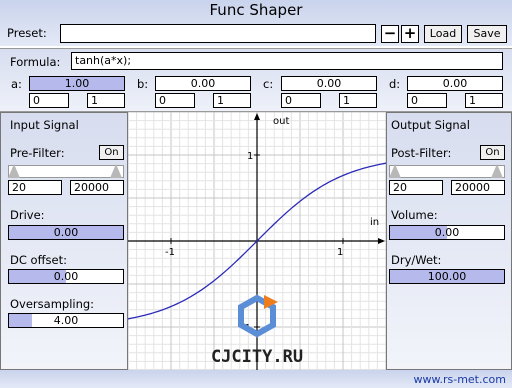 The height and width of the screenshot is (388, 512). I want to click on drive-slider: 0.00, so click(66, 232).